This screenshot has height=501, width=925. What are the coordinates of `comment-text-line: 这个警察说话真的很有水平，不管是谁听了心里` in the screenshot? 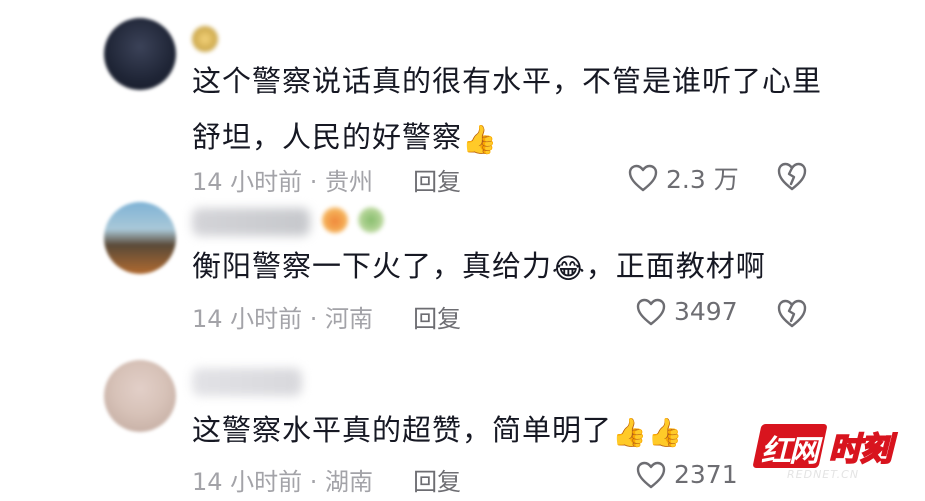 It's located at (507, 81).